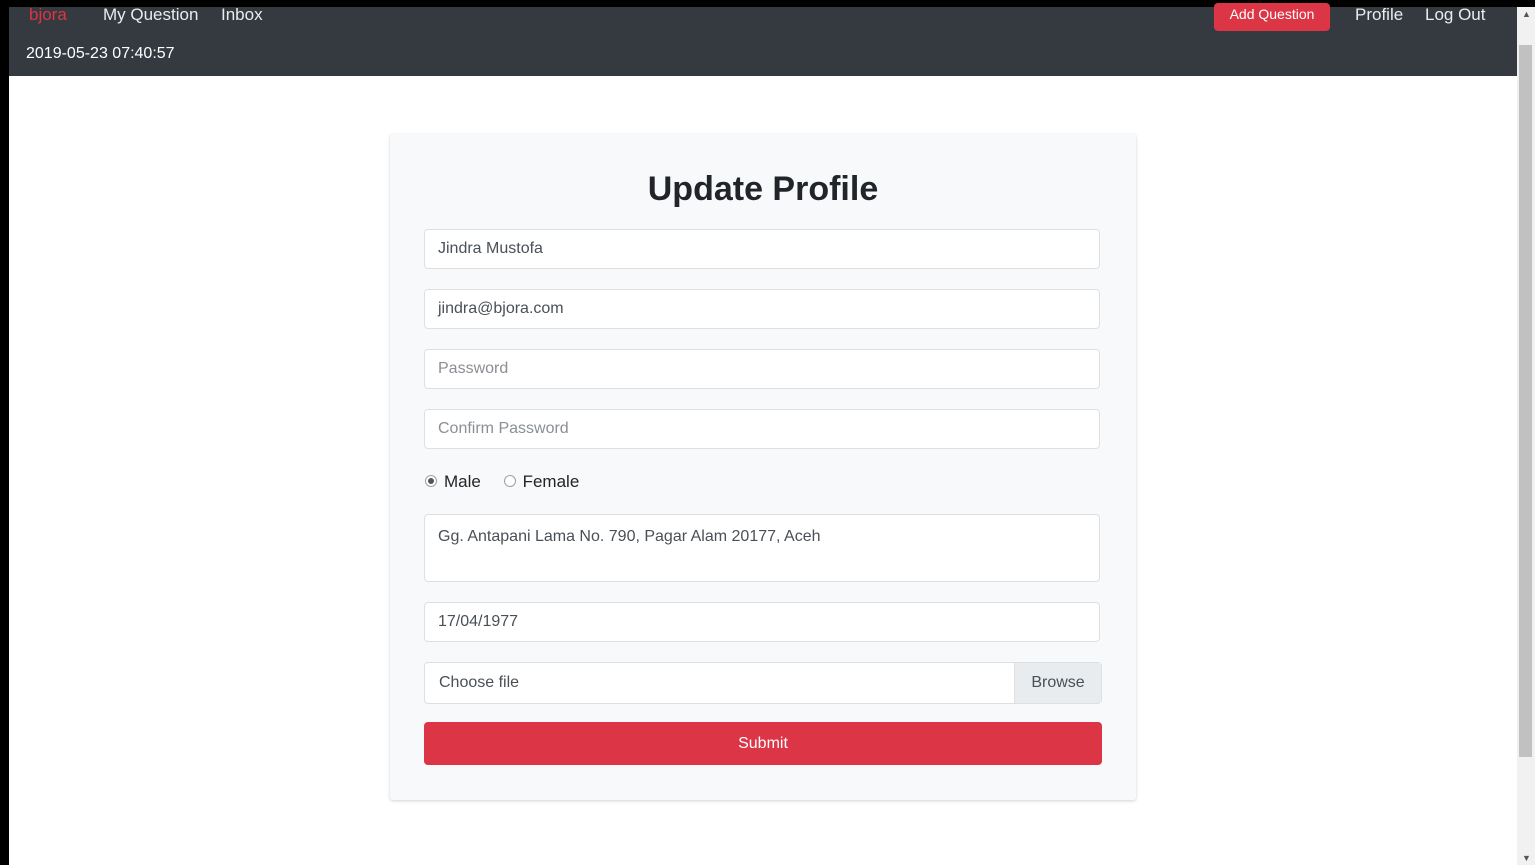 The height and width of the screenshot is (865, 1535). I want to click on page-title: Update Profile, so click(763, 189).